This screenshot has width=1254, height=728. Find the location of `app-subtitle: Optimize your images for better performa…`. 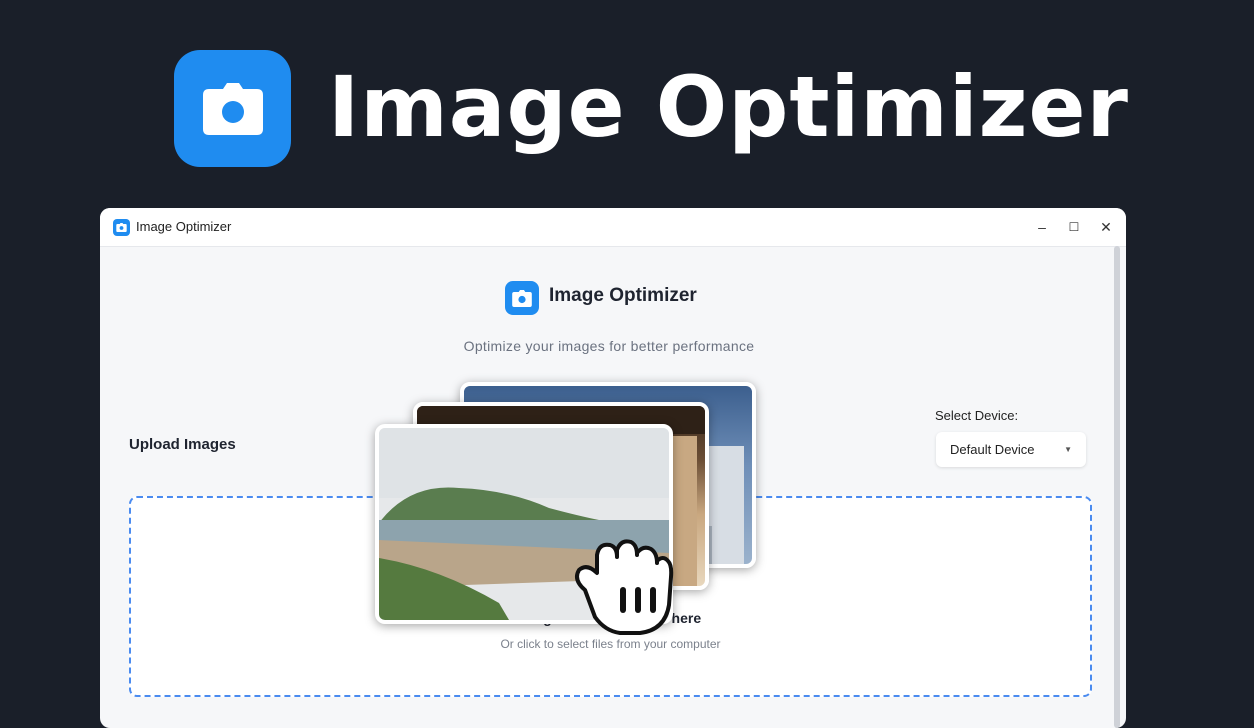

app-subtitle: Optimize your images for better performa… is located at coordinates (609, 346).